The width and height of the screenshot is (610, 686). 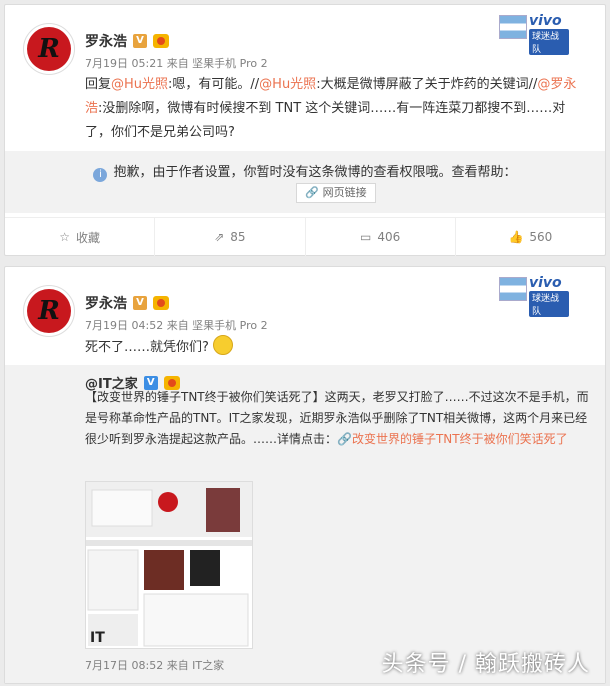 I want to click on article-image: IT, so click(x=169, y=565).